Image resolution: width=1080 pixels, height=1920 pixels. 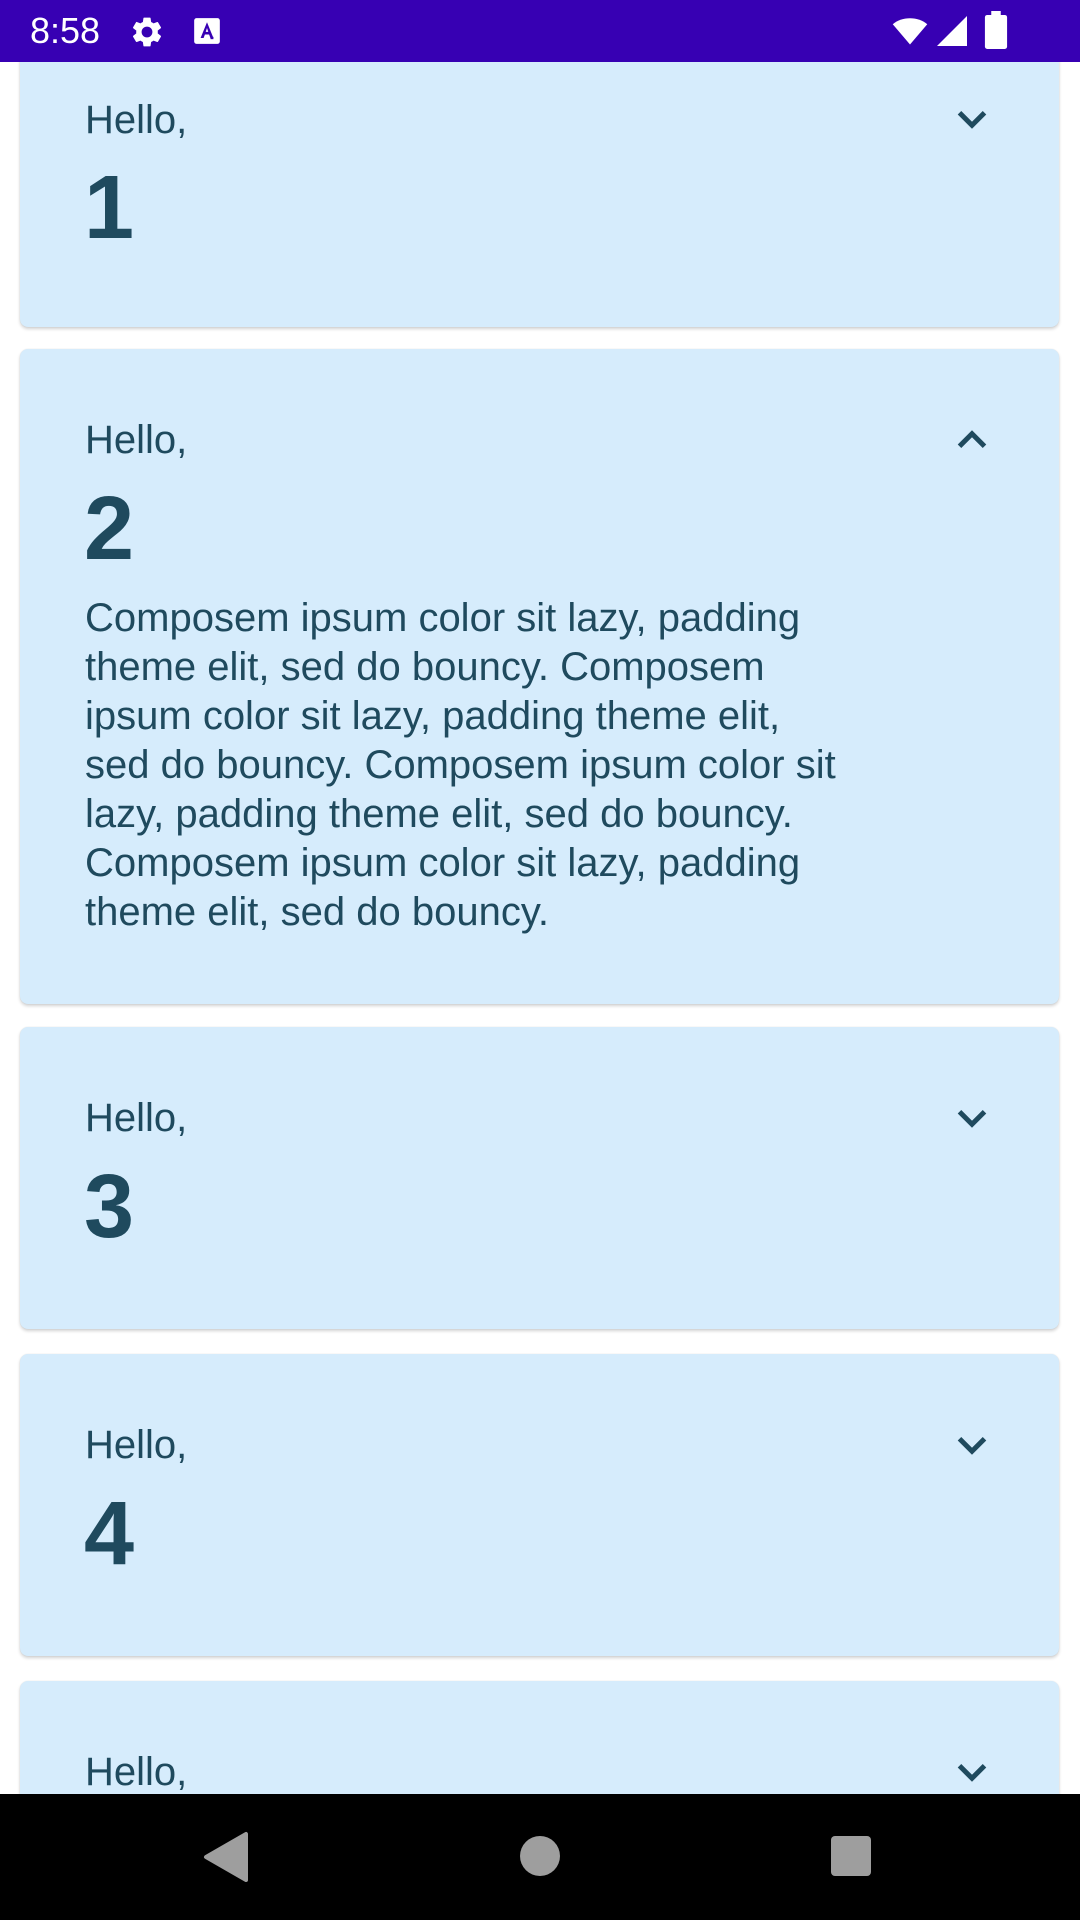 What do you see at coordinates (910, 31) in the screenshot?
I see `wifi-icon` at bounding box center [910, 31].